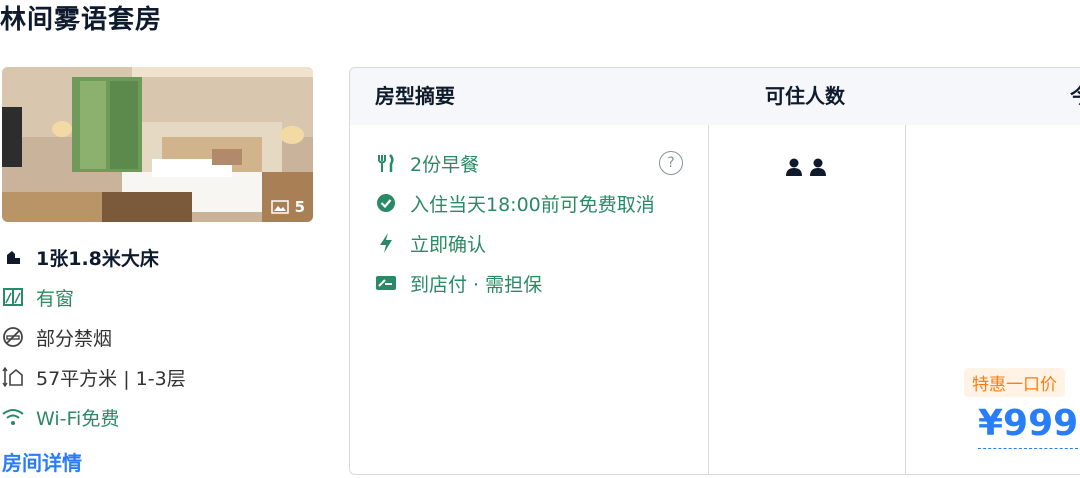  I want to click on summary-payment: 到店付 · 需担保, so click(514, 283).